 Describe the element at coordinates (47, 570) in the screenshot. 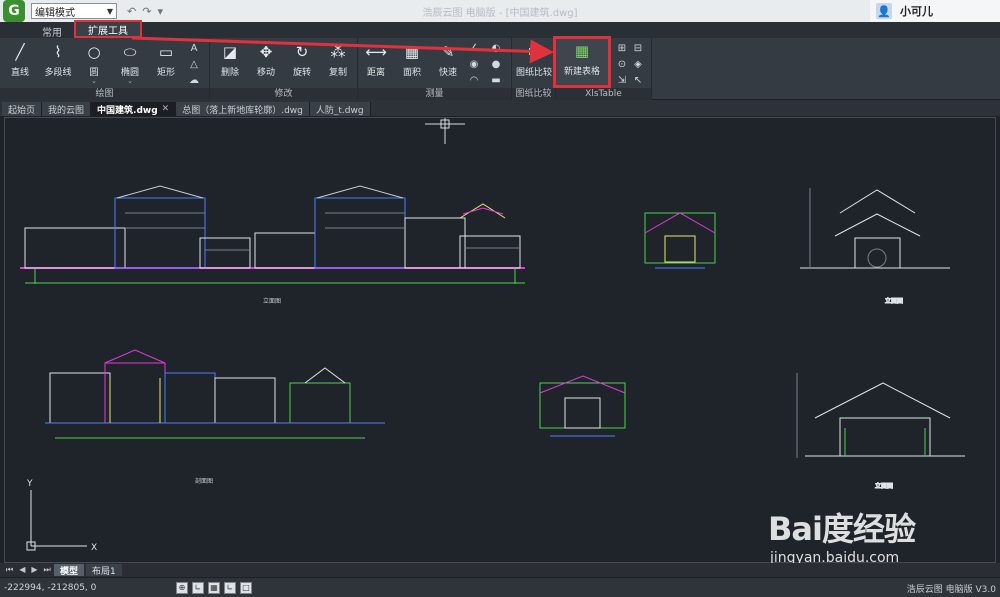

I see `last-layout-icon: ⏭` at that location.